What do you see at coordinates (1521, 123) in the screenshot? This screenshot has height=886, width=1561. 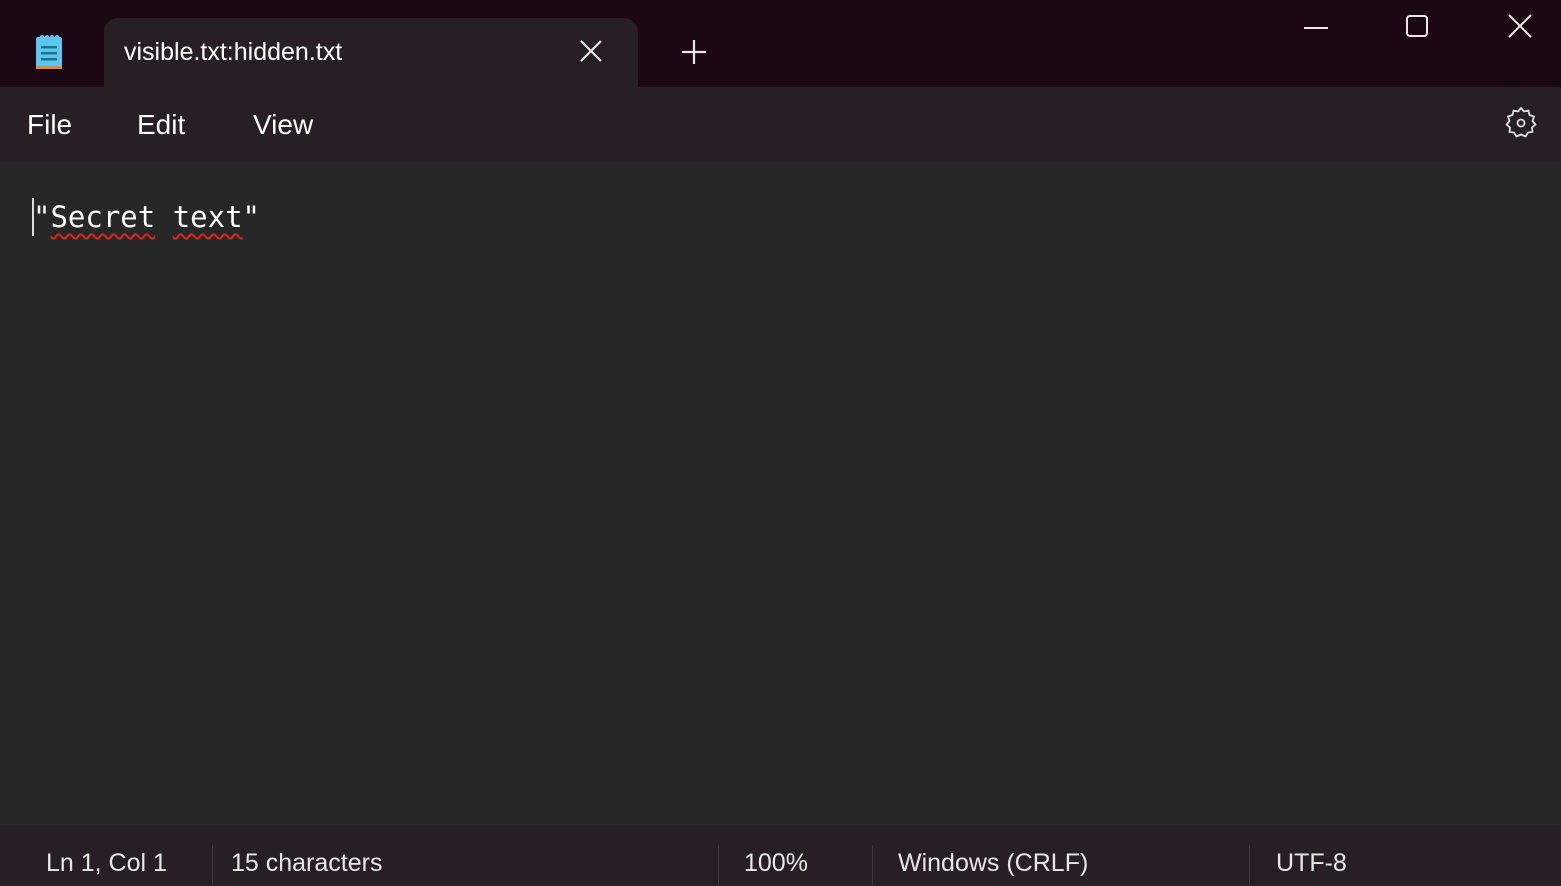 I see `gear-icon` at bounding box center [1521, 123].